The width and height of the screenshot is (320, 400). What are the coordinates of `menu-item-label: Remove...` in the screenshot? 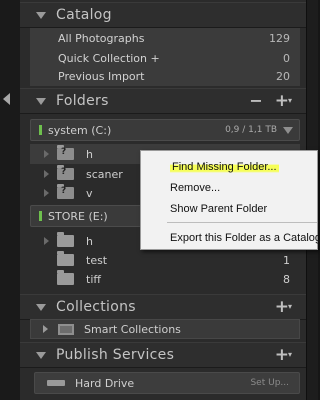 It's located at (195, 188).